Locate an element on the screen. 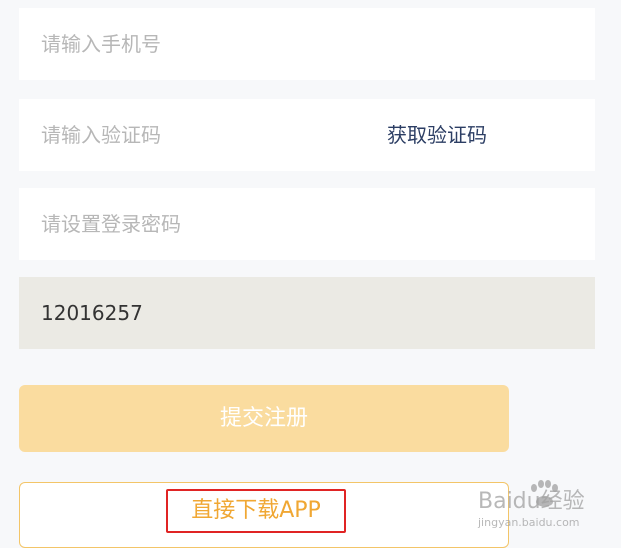 The width and height of the screenshot is (621, 548). phone-field is located at coordinates (307, 44).